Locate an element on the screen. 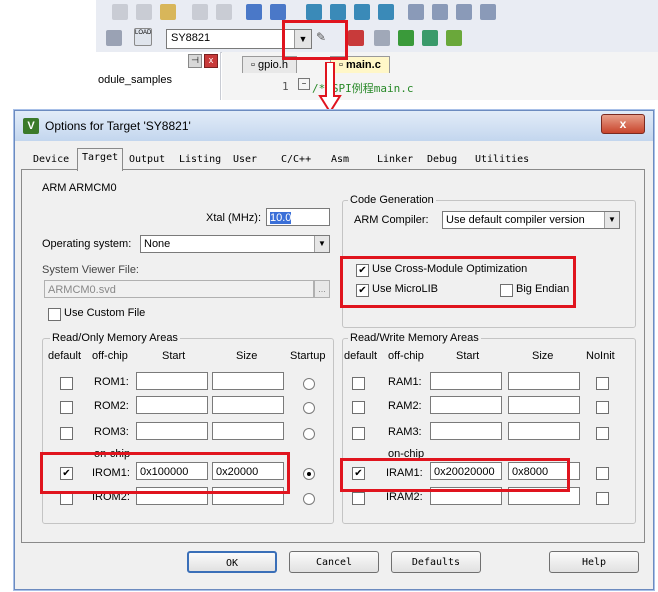 Image resolution: width=658 pixels, height=592 pixels. compiler-select: Use default compiler version ▼ is located at coordinates (531, 220).